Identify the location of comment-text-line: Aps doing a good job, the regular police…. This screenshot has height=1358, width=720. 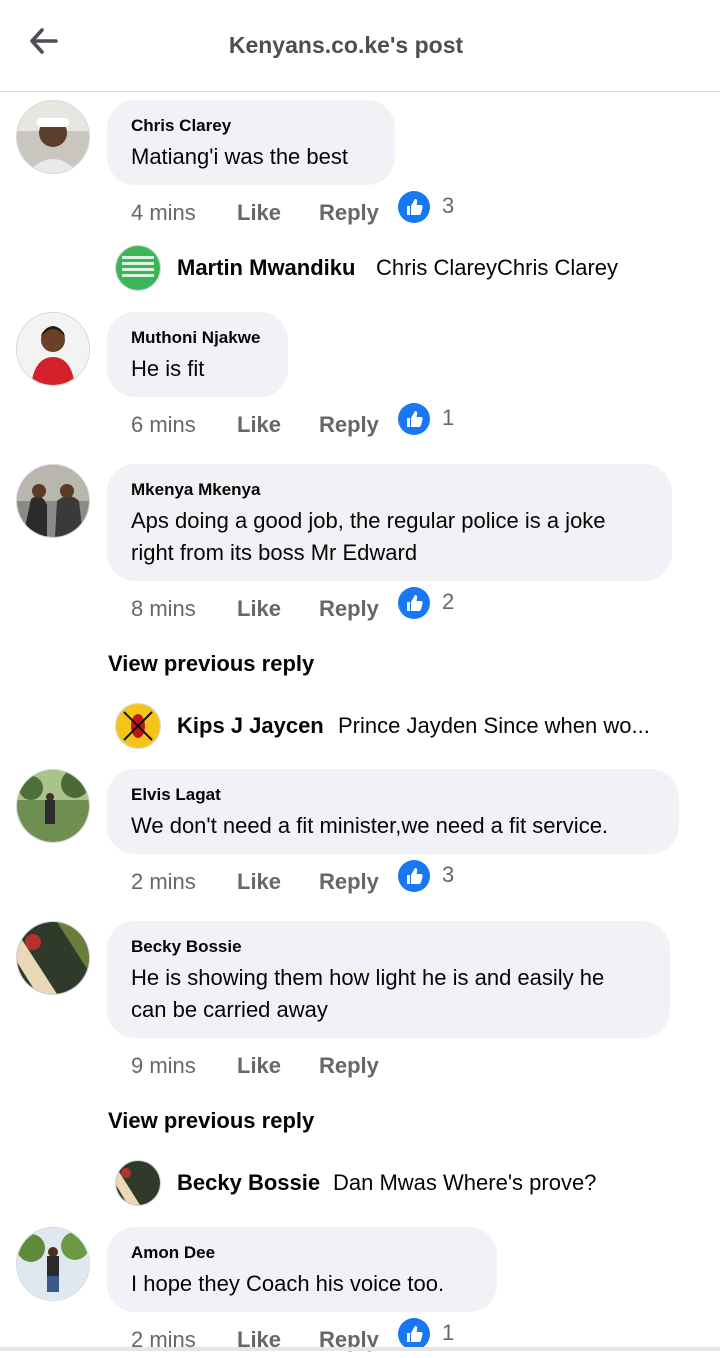
(368, 520).